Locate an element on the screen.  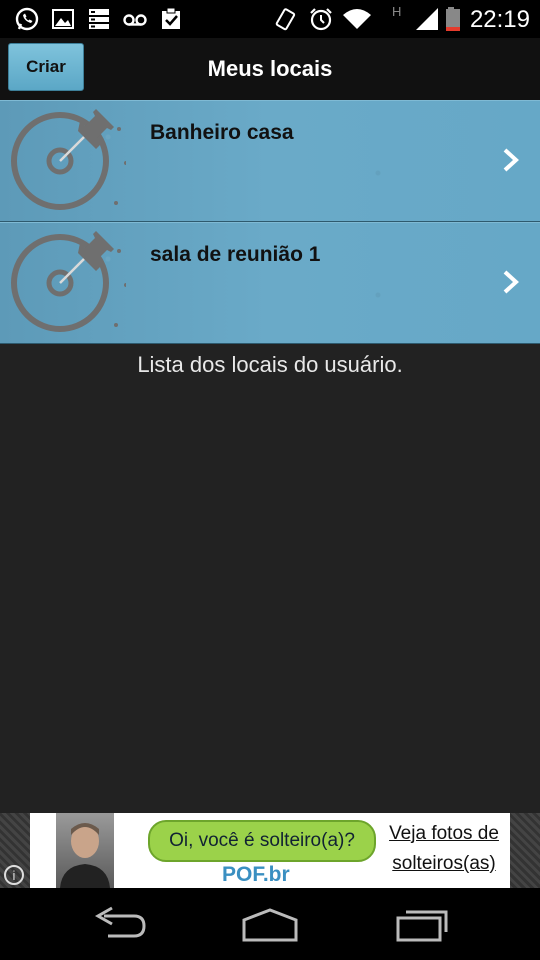
ad-cta-line1: Veja fotos de is located at coordinates (444, 833).